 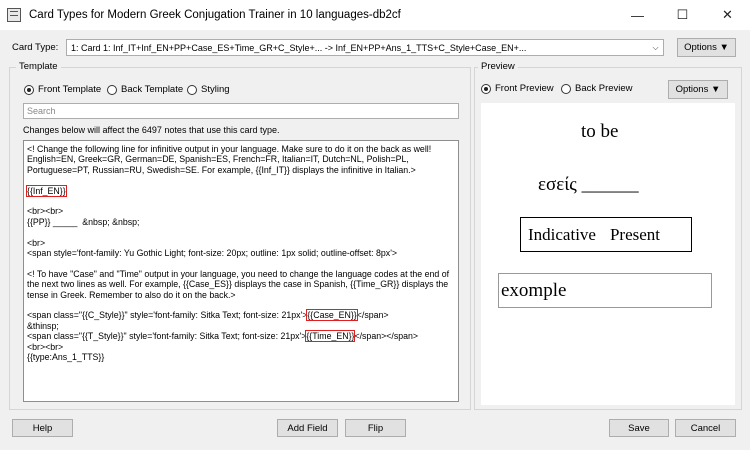 What do you see at coordinates (145, 89) in the screenshot?
I see `back-template-radio: Back Template` at bounding box center [145, 89].